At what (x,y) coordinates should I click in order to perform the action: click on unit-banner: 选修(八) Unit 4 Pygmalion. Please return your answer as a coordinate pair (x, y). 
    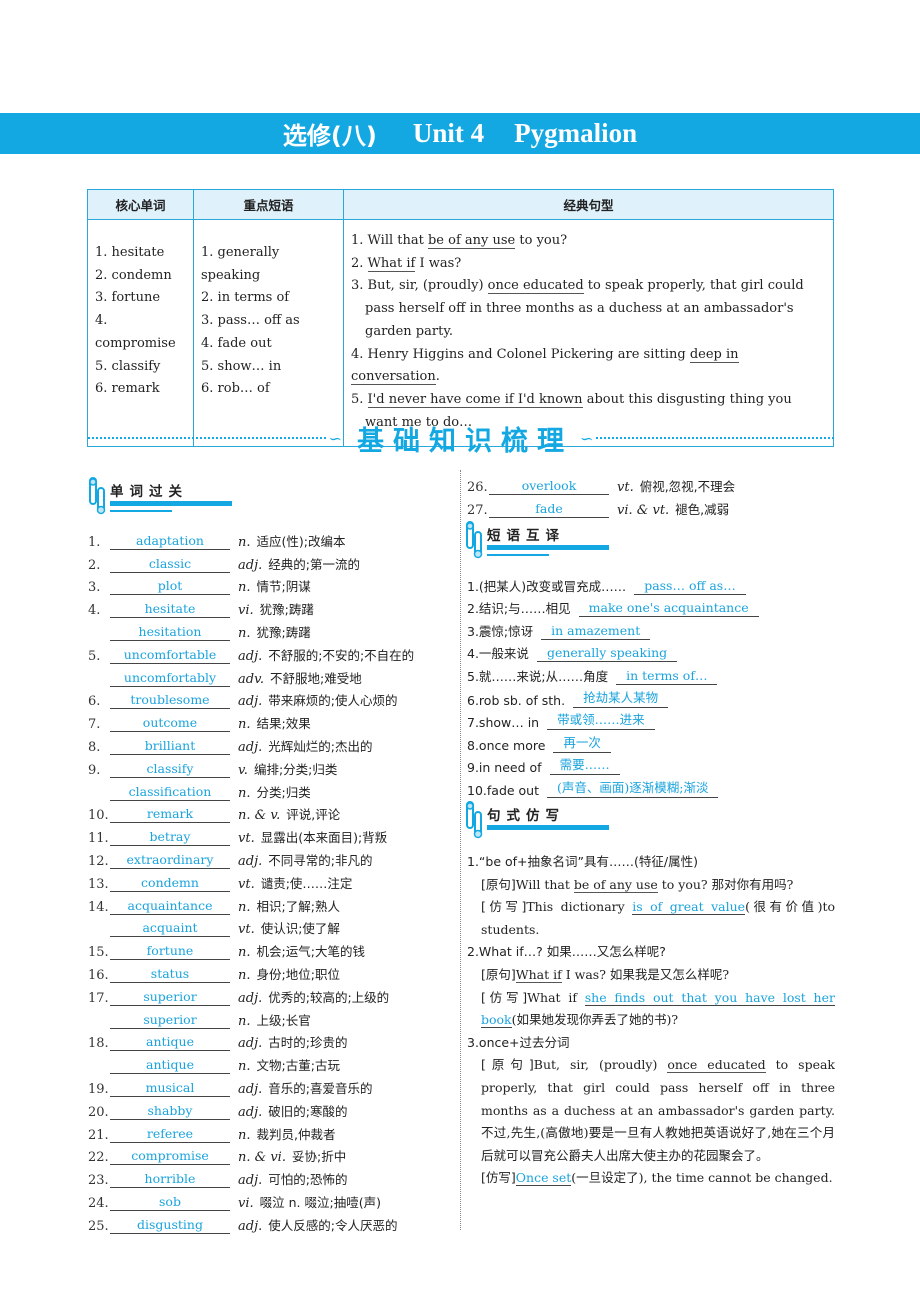
    Looking at the image, I should click on (460, 133).